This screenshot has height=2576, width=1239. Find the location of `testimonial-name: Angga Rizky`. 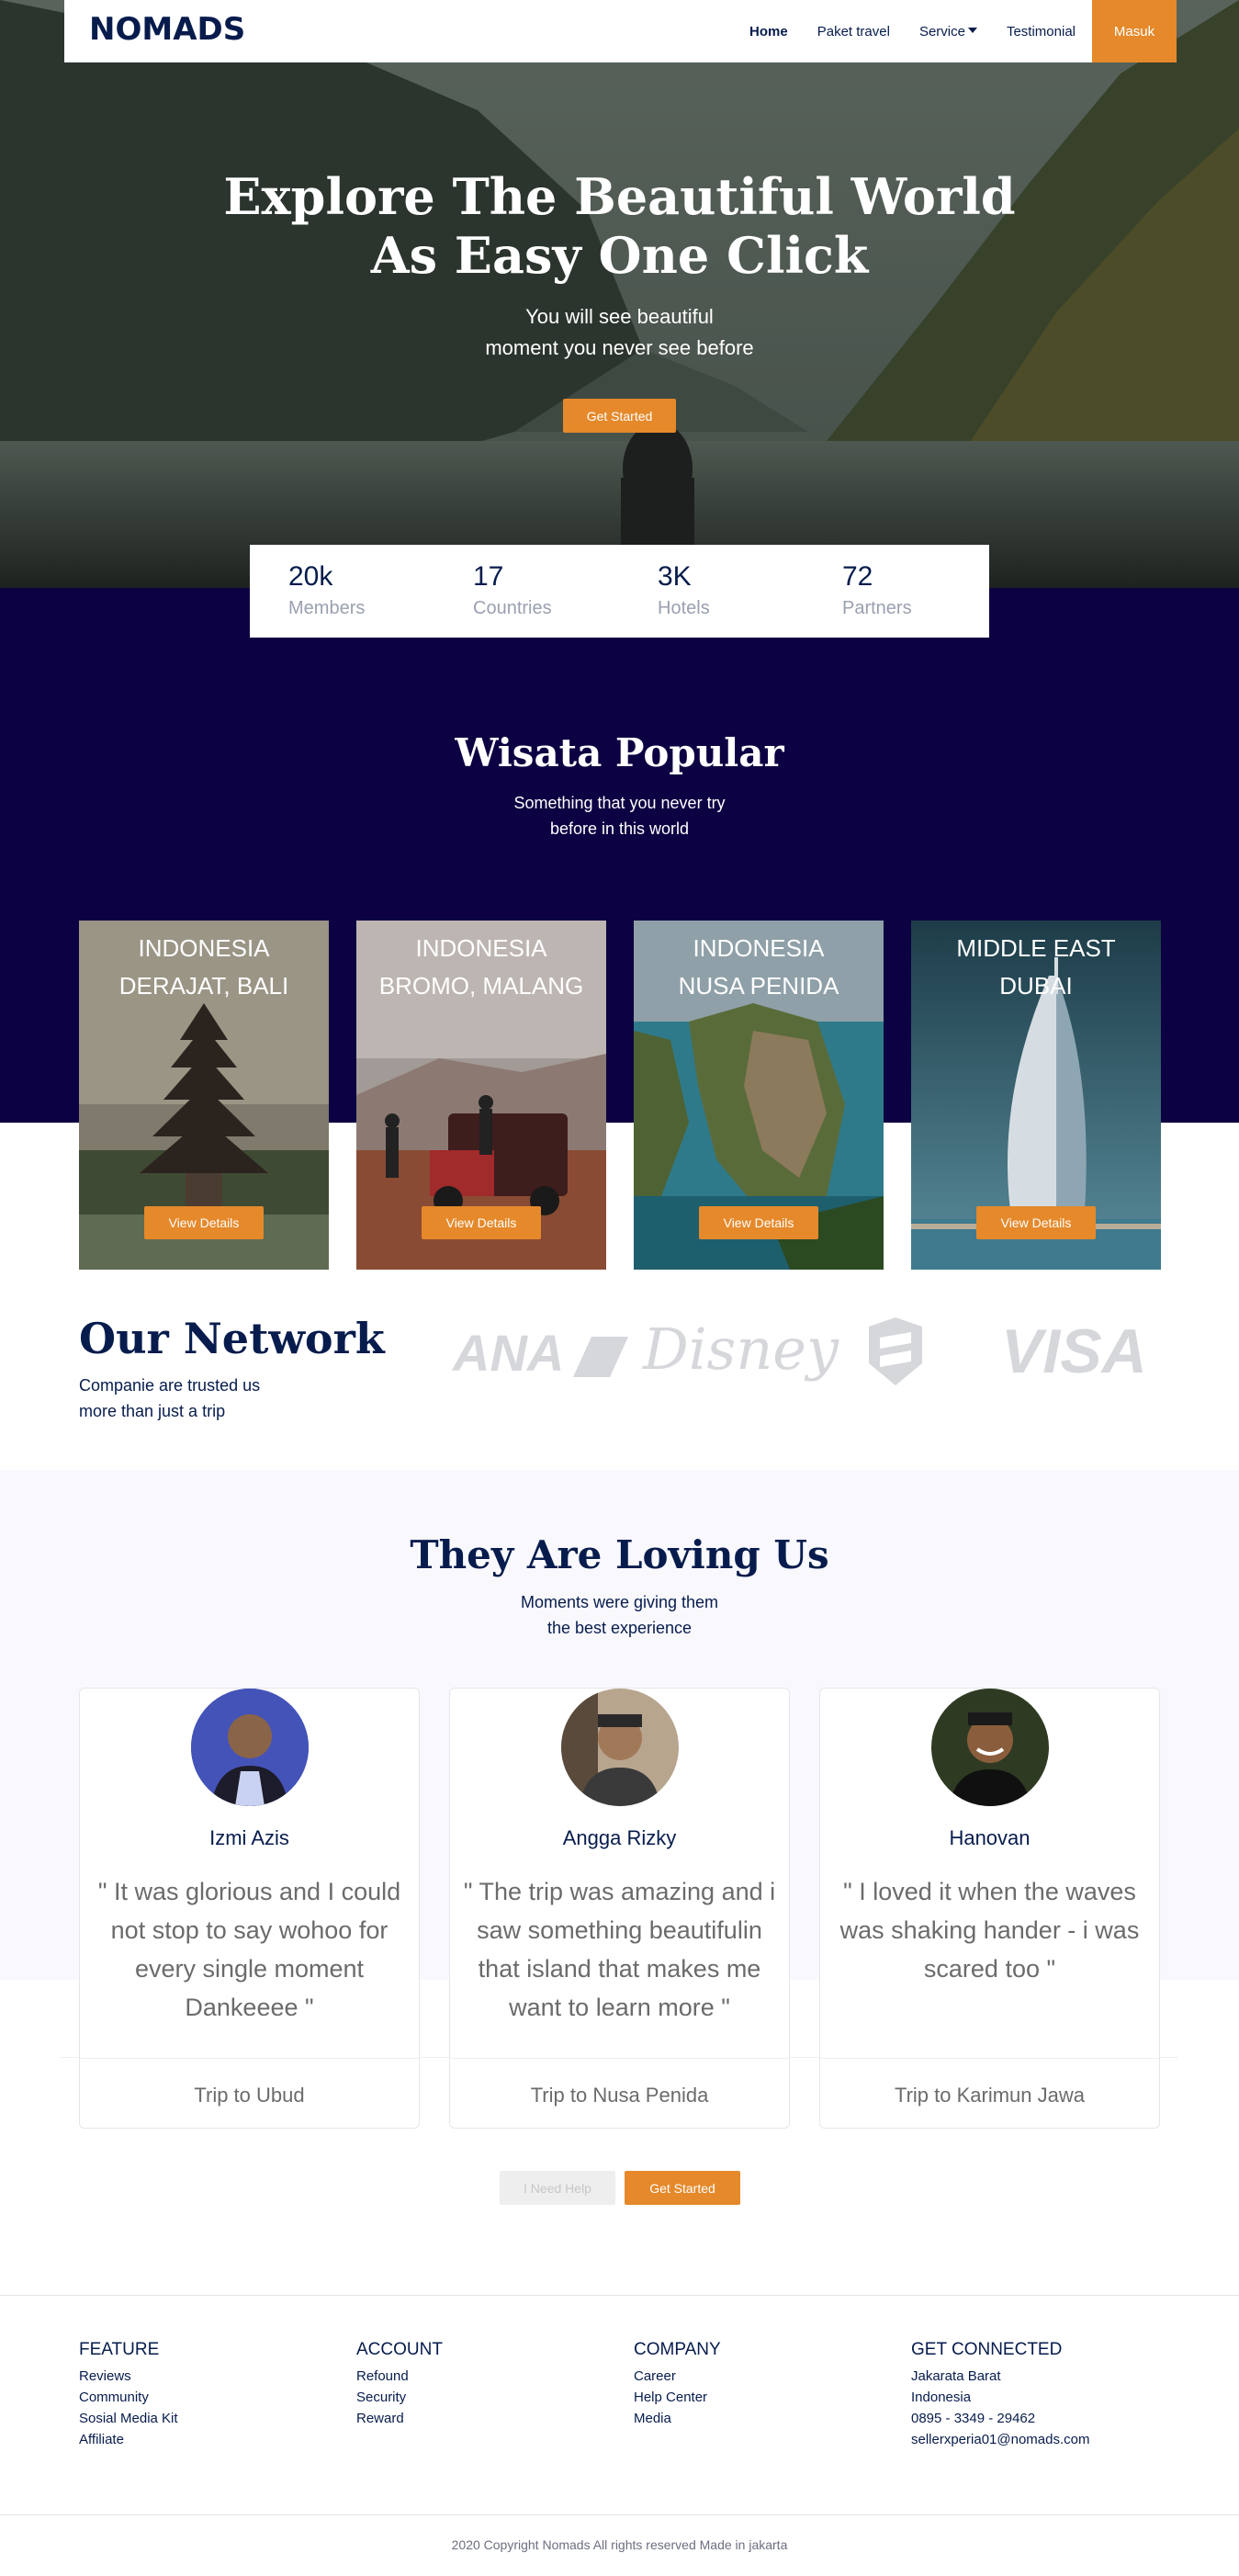

testimonial-name: Angga Rizky is located at coordinates (619, 1837).